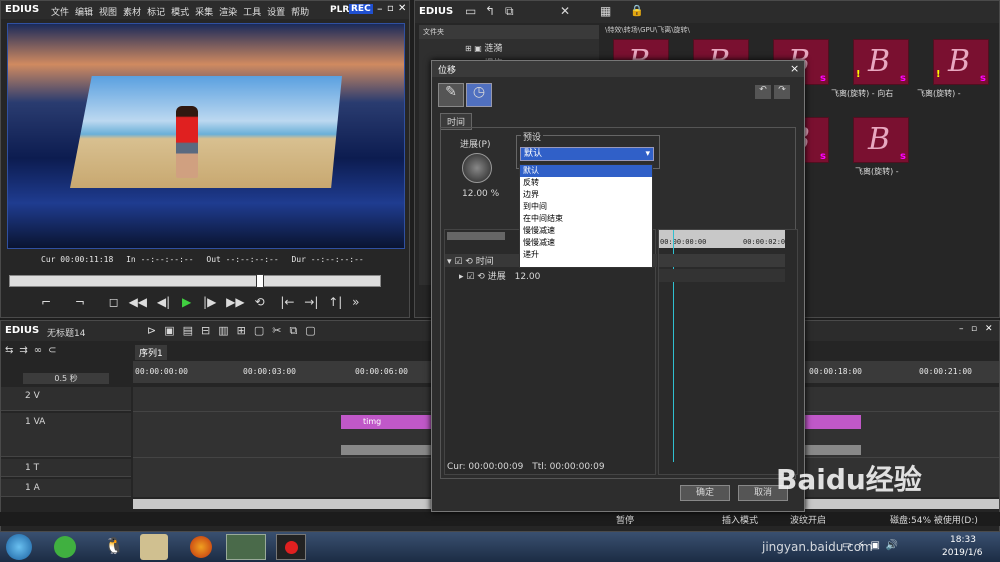 Image resolution: width=1000 pixels, height=562 pixels. What do you see at coordinates (587, 154) in the screenshot?
I see `preset-select: 默认 ▾` at bounding box center [587, 154].